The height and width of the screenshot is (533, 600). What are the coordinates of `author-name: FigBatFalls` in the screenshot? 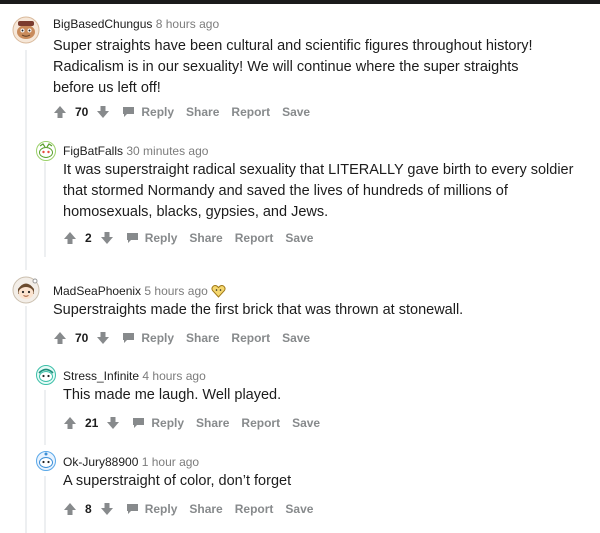 It's located at (93, 151).